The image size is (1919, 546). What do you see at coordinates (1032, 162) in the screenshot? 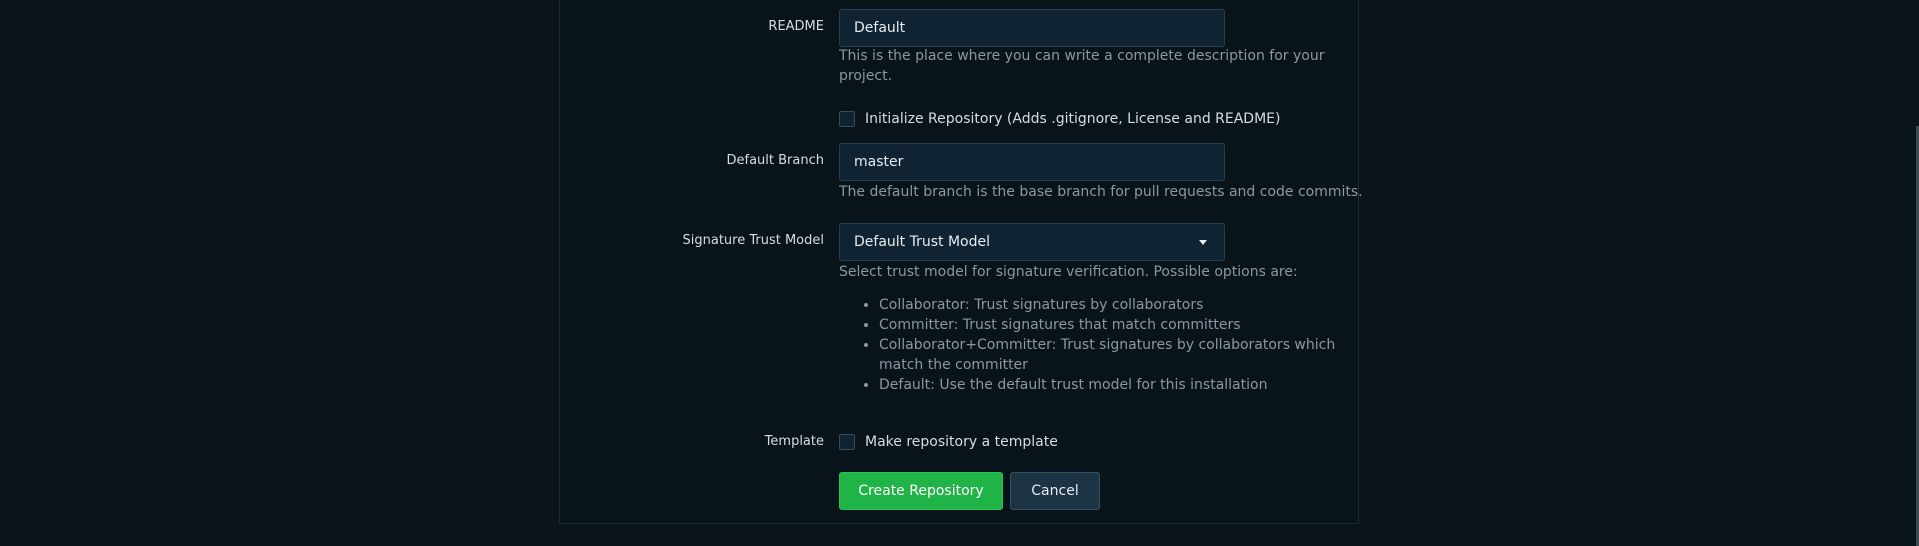
I see `default-branch-input: master` at bounding box center [1032, 162].